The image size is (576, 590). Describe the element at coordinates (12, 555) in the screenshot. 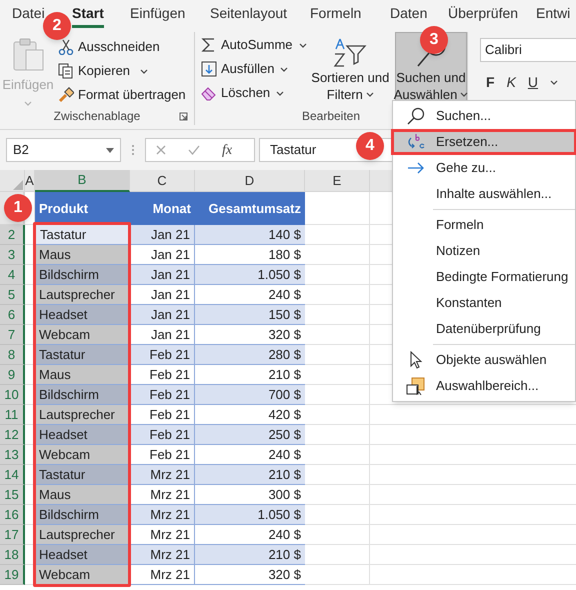

I see `row-header: 18` at that location.